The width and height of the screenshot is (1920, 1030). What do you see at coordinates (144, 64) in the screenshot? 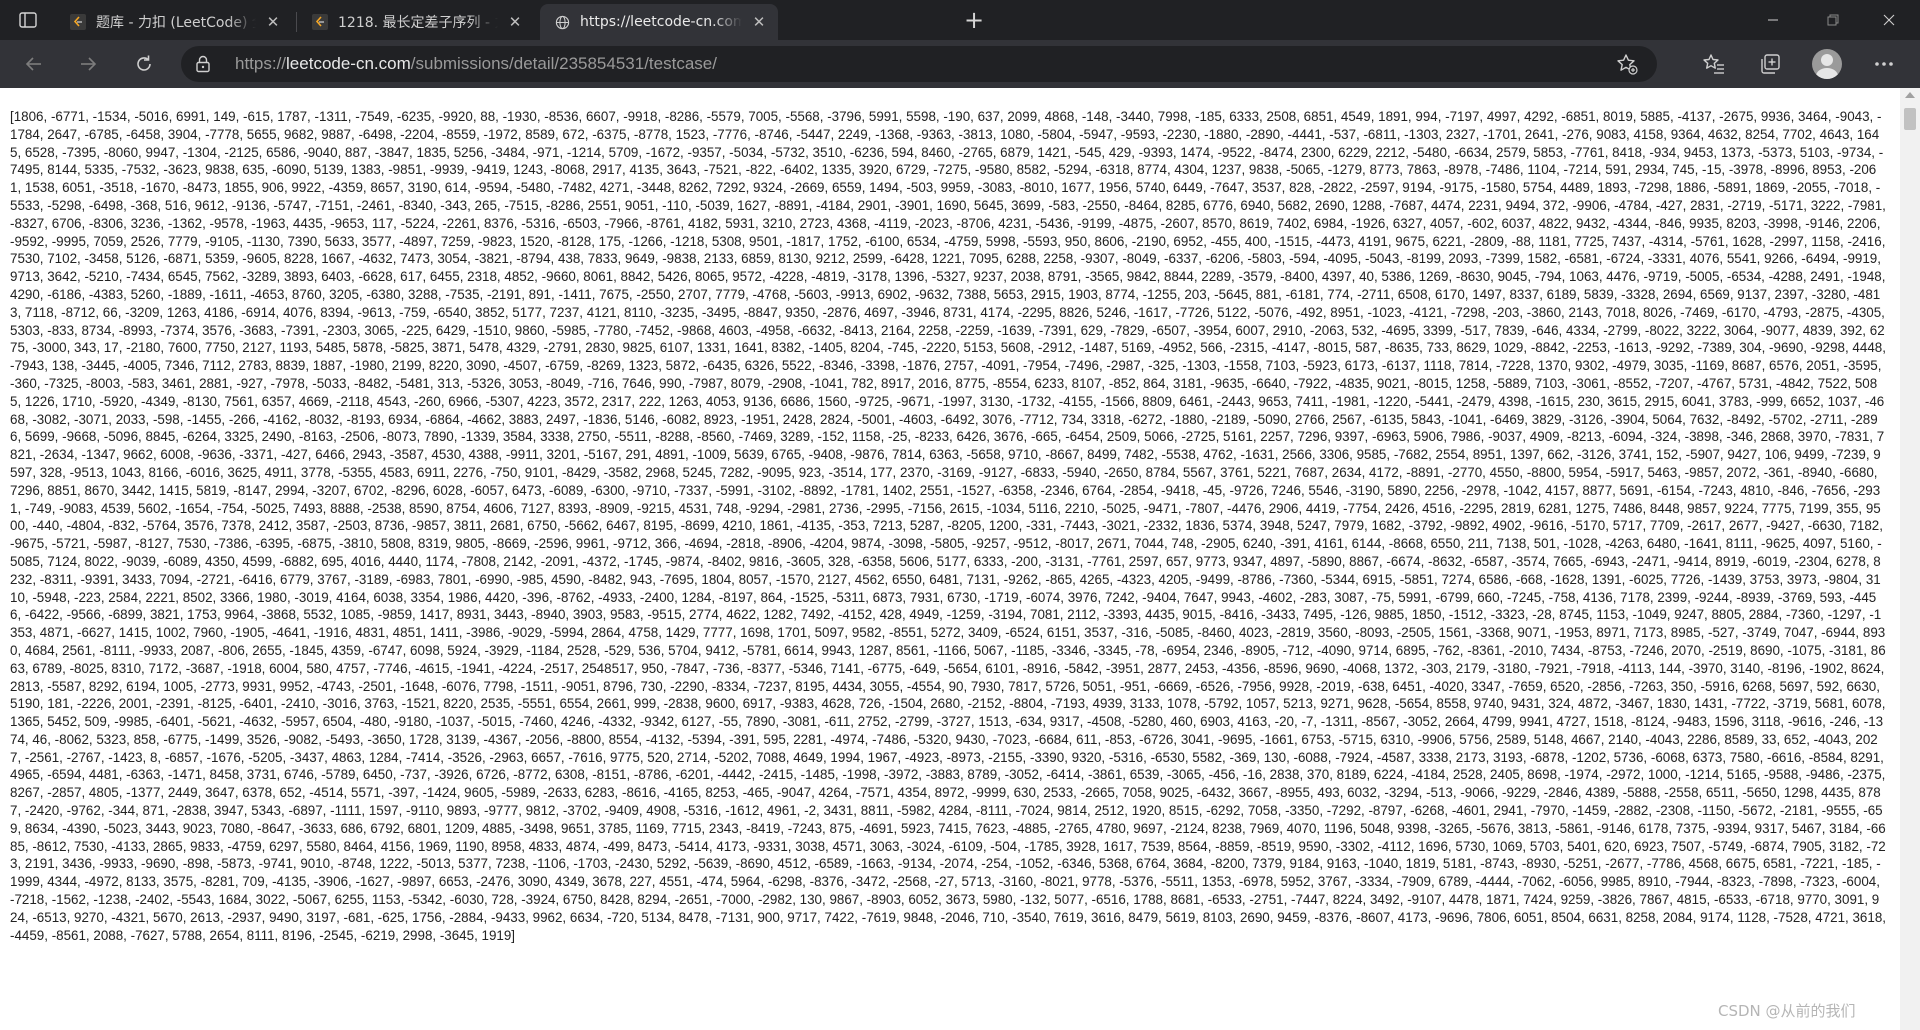
I see `refresh-icon` at bounding box center [144, 64].